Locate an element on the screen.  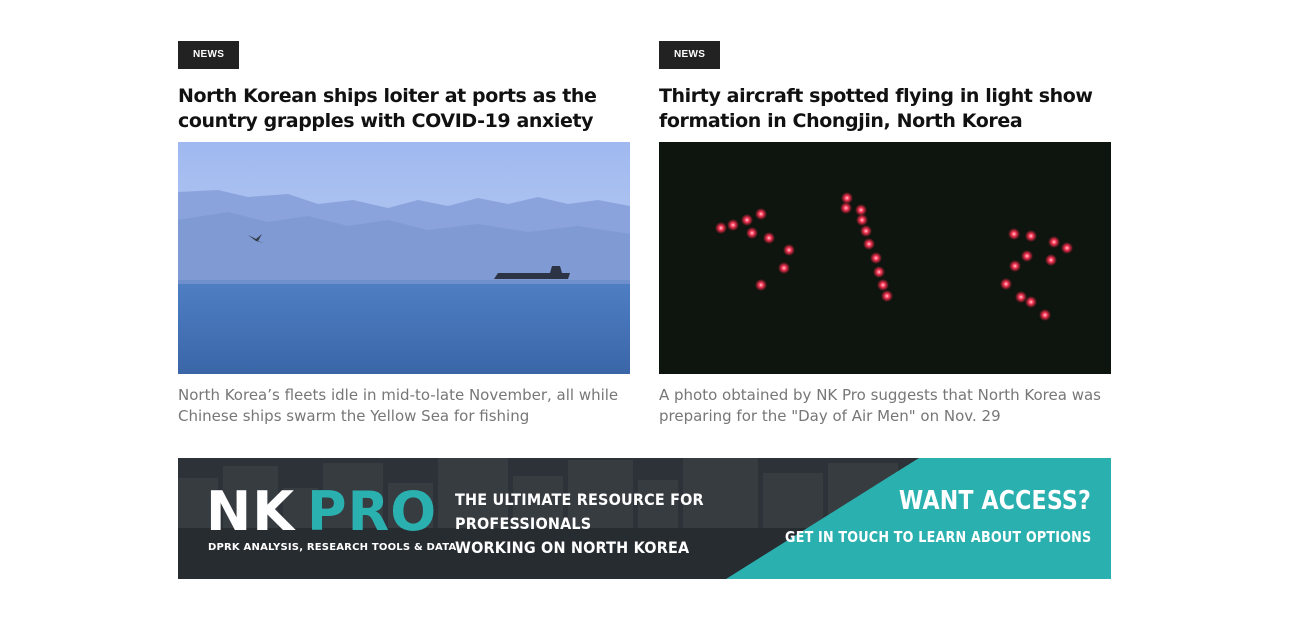
article-image-ships-at-sea is located at coordinates (404, 258).